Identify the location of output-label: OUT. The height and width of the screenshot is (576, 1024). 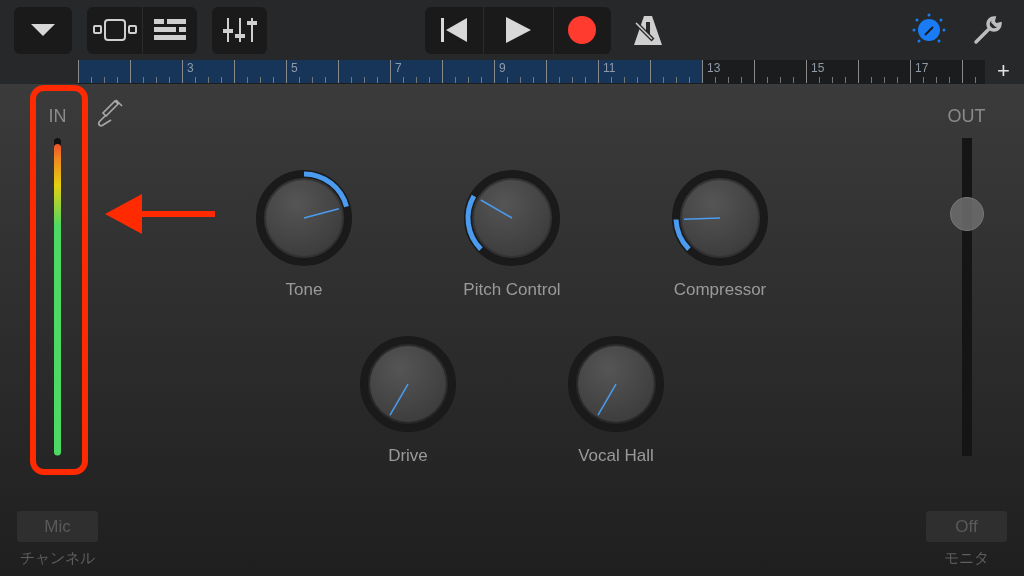
(966, 117).